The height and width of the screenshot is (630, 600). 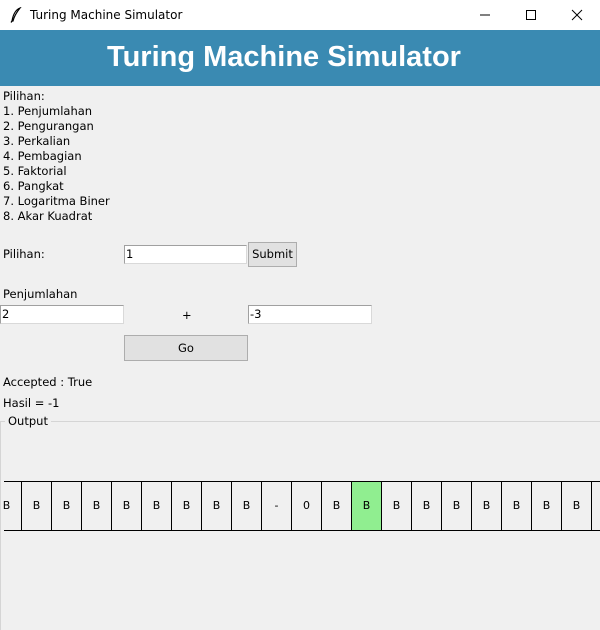 What do you see at coordinates (48, 126) in the screenshot?
I see `menu-item: 2. Pengurangan` at bounding box center [48, 126].